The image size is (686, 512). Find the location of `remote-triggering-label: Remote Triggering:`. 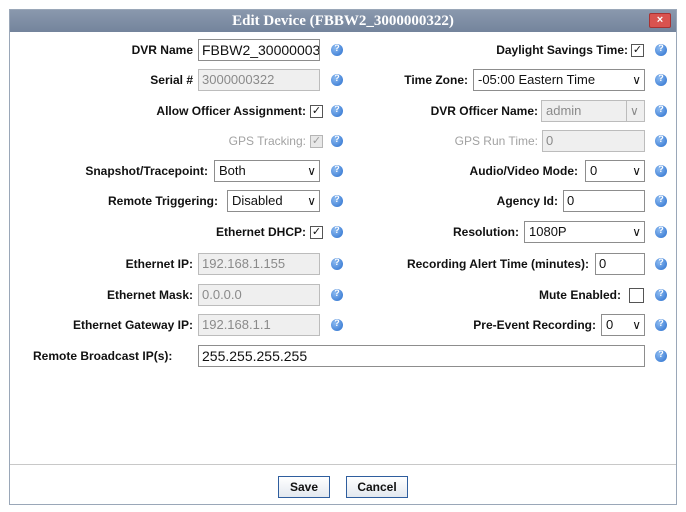

remote-triggering-label: Remote Triggering: is located at coordinates (162, 201).